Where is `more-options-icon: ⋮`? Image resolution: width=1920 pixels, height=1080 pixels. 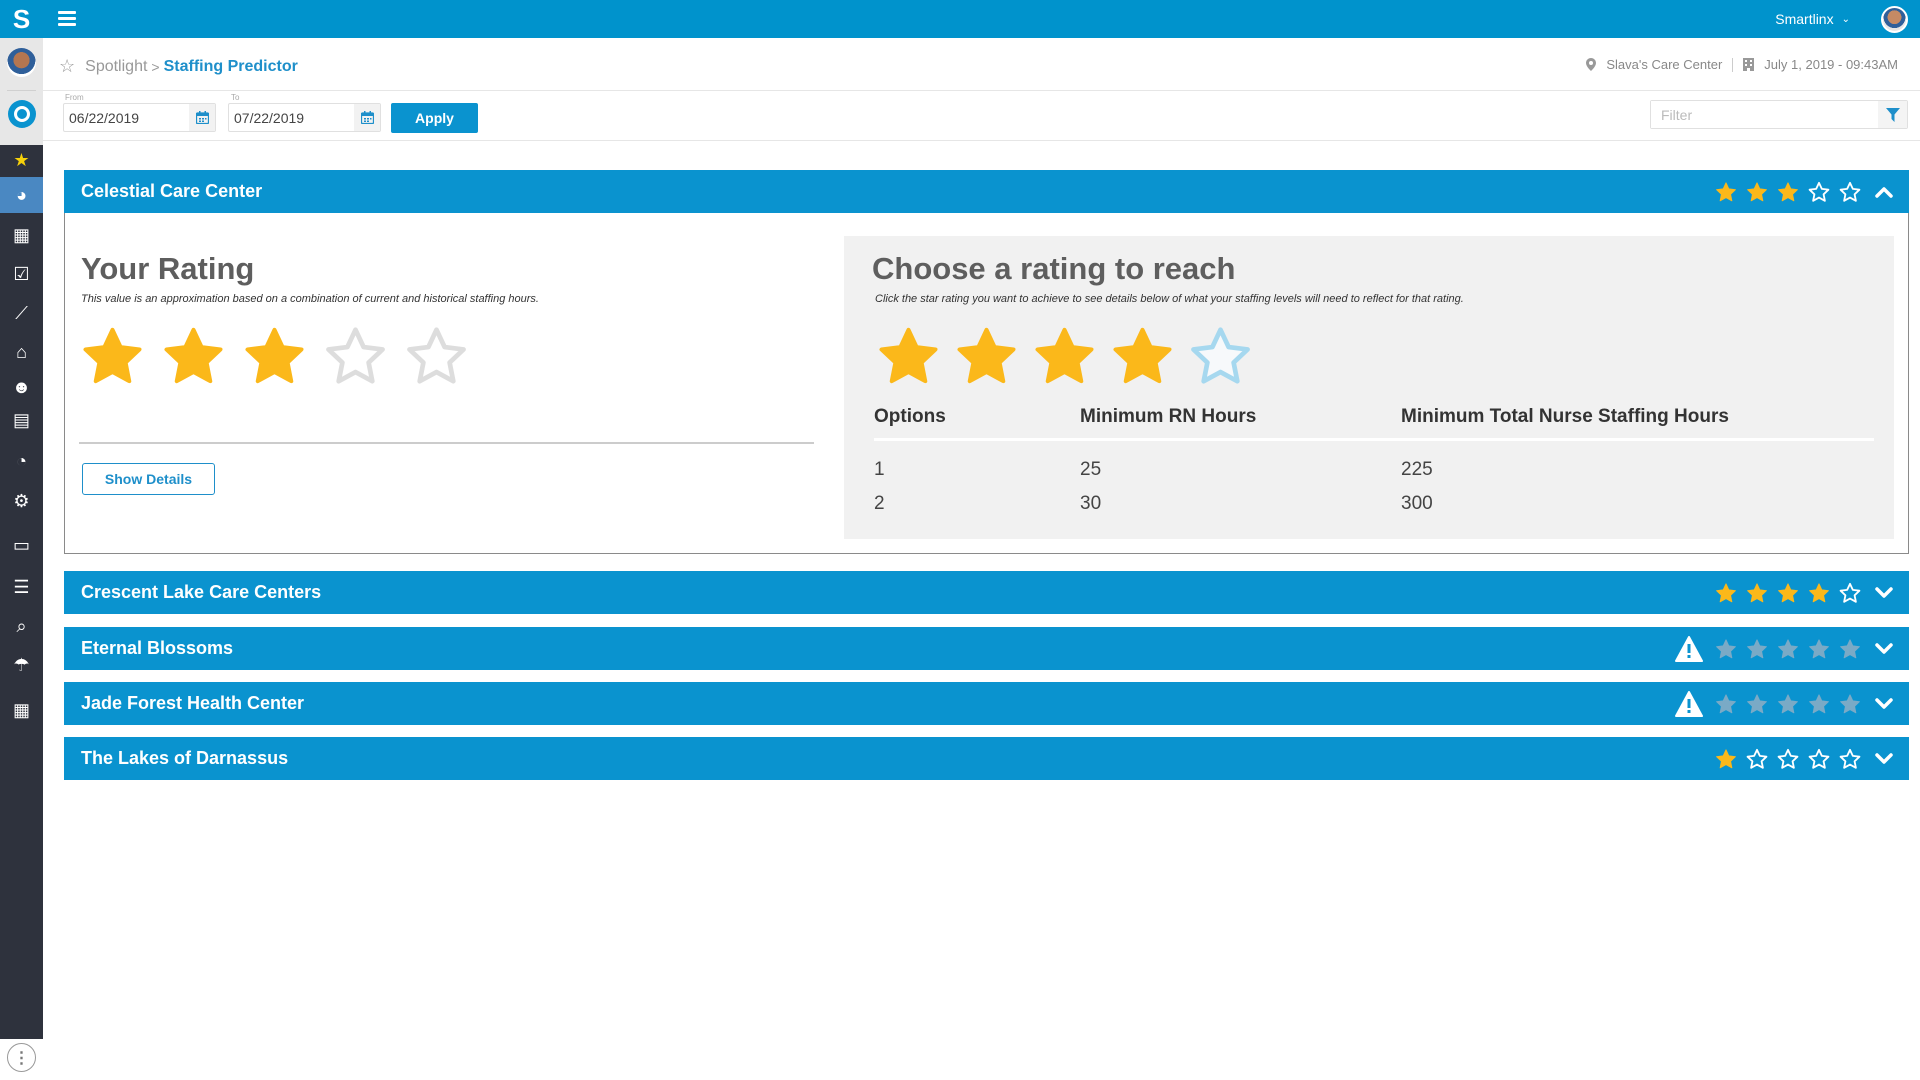
more-options-icon: ⋮ is located at coordinates (21, 1057).